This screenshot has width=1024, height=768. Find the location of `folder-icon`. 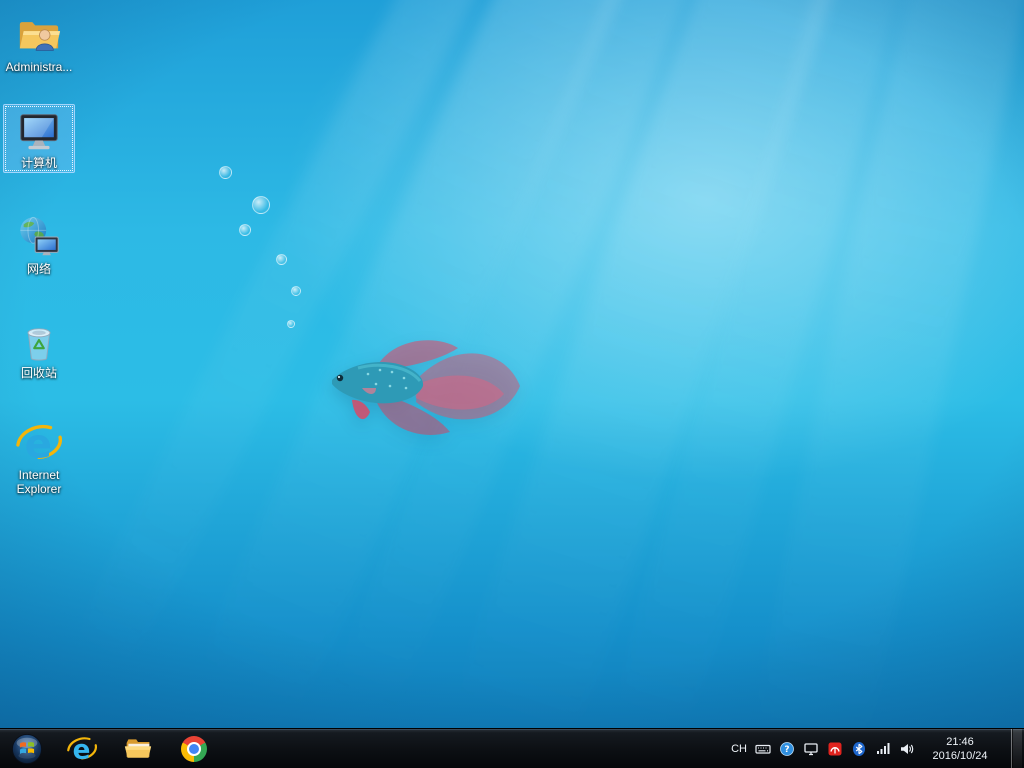

folder-icon is located at coordinates (138, 748).